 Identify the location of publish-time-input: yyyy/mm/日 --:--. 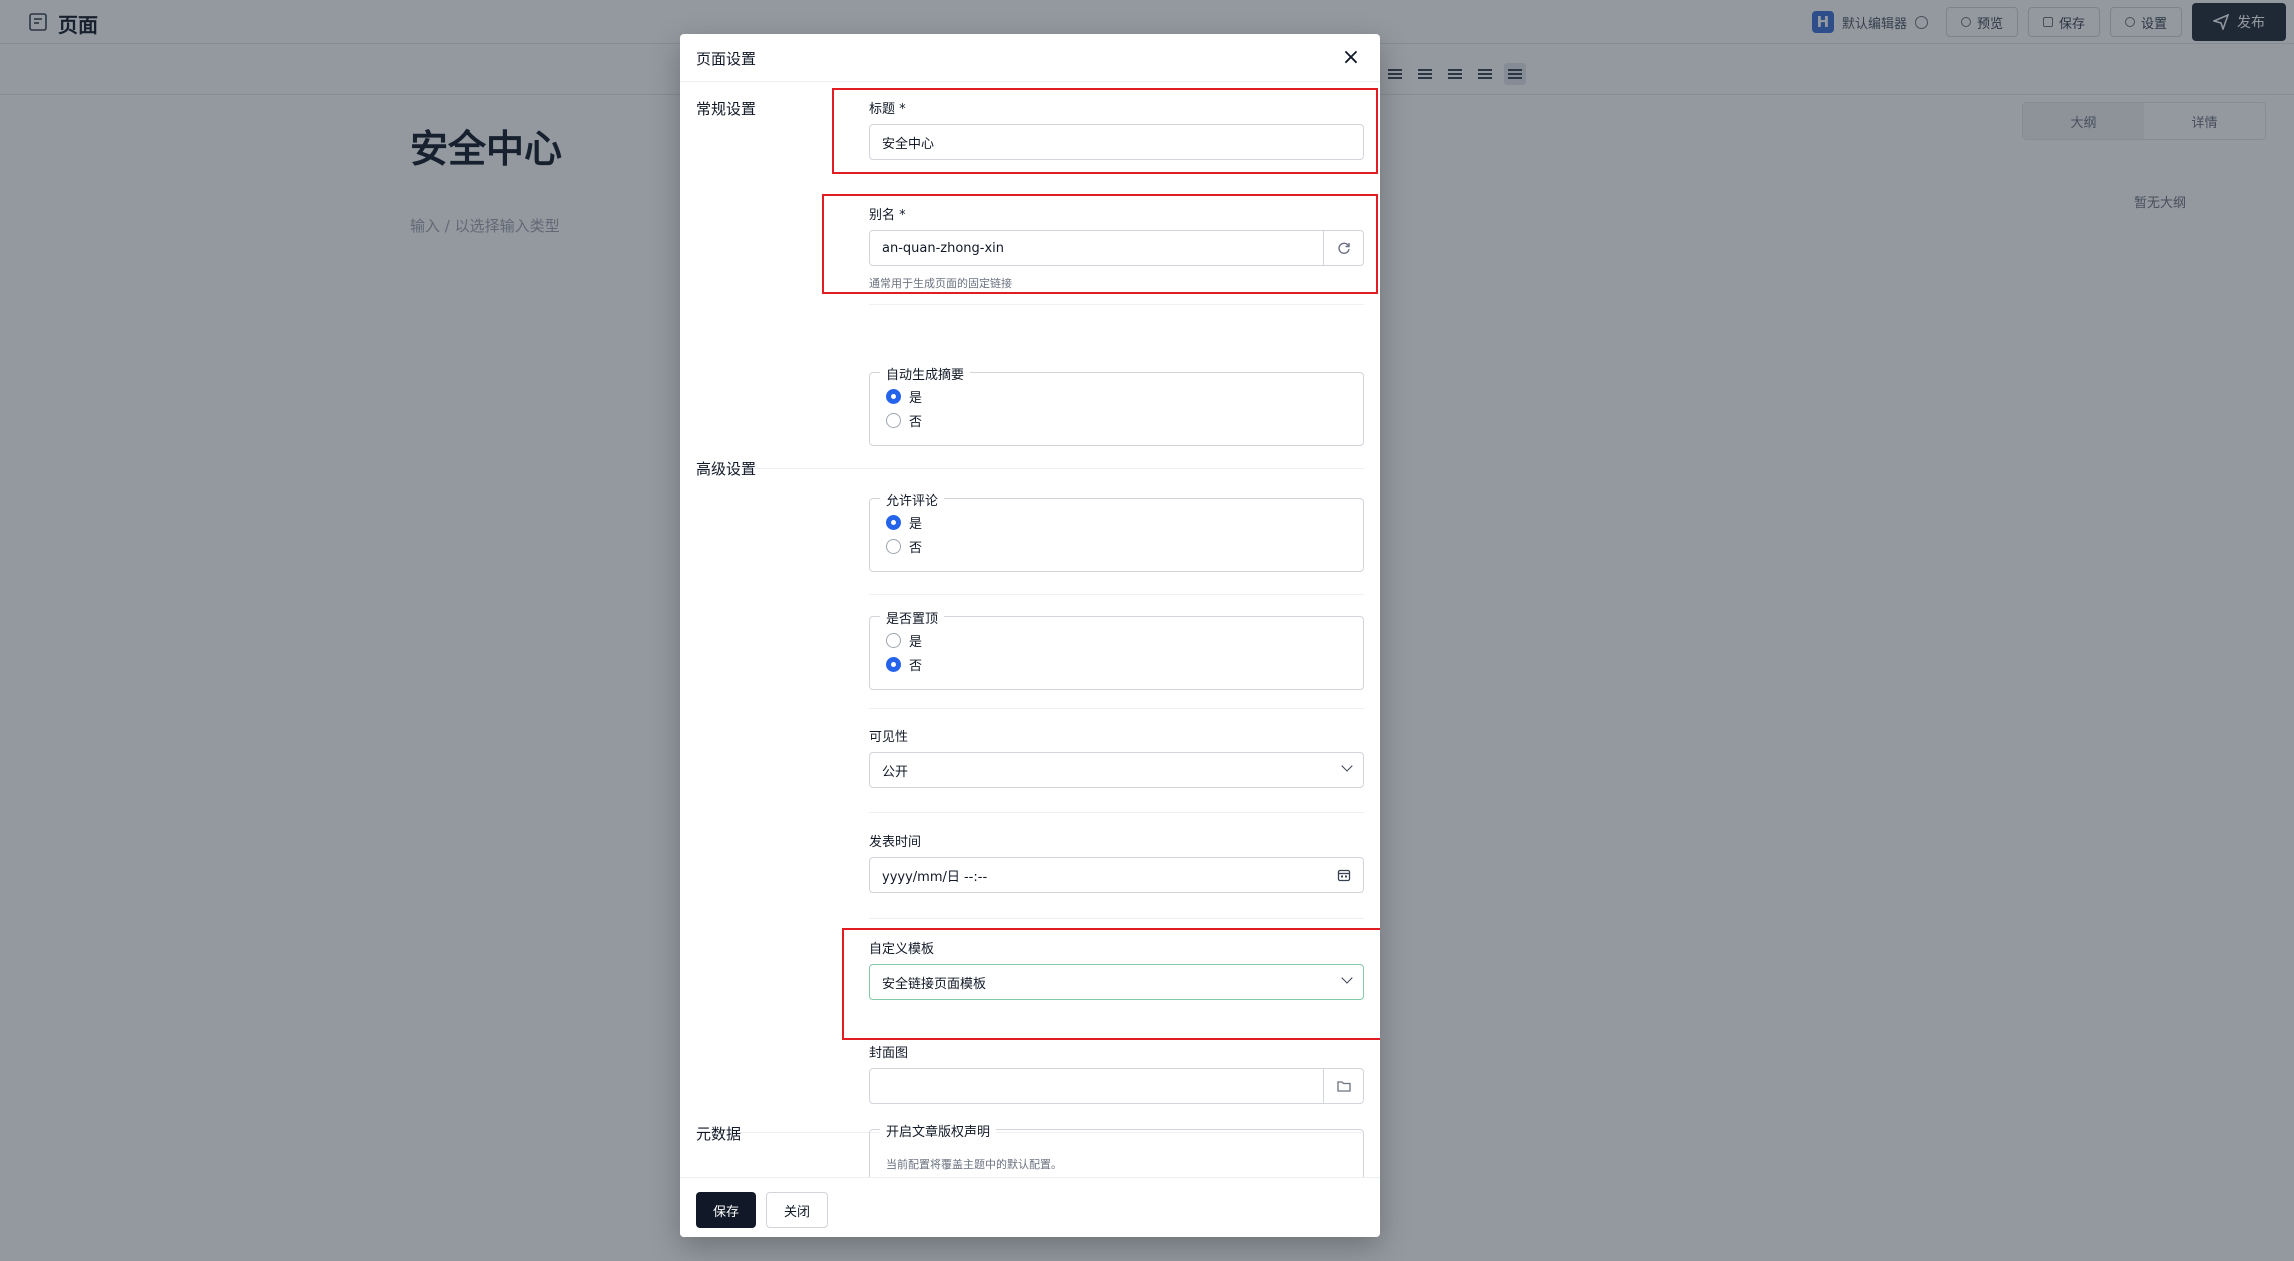
(1116, 875).